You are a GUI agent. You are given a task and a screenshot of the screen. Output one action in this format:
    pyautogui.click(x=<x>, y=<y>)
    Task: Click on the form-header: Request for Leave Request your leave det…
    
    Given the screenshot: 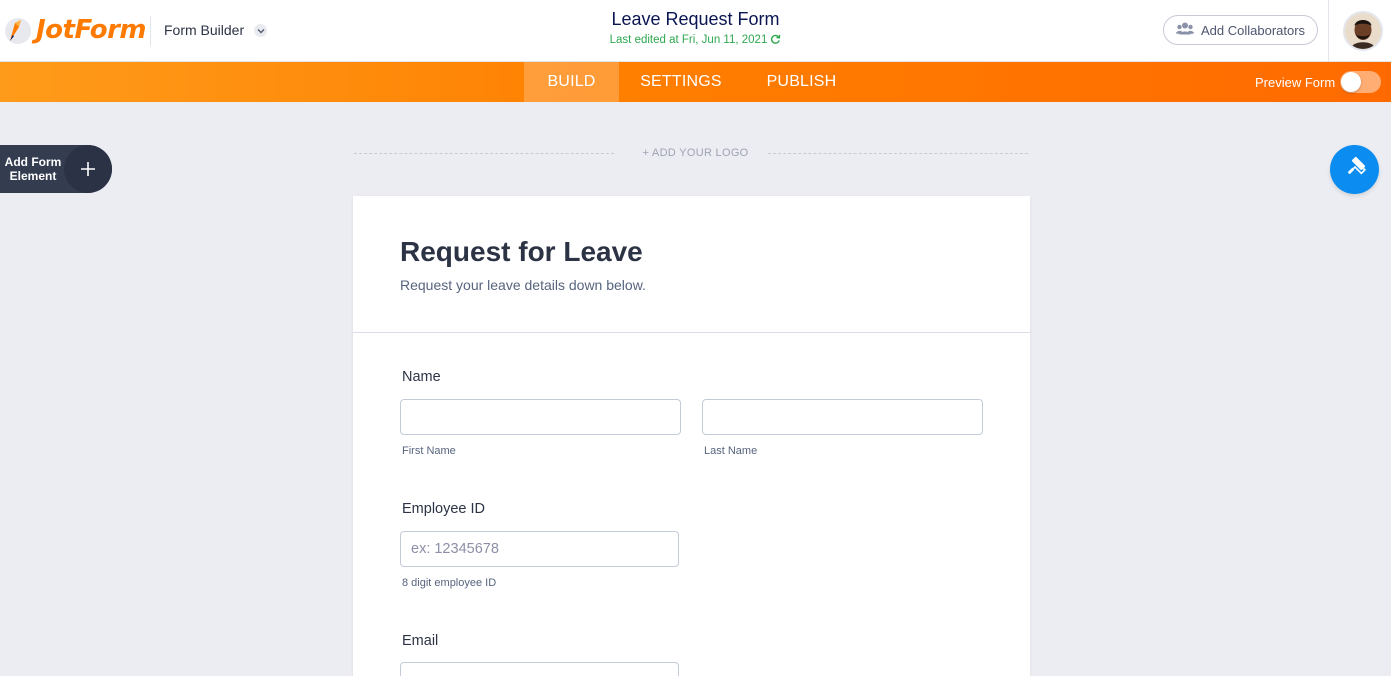 What is the action you would take?
    pyautogui.click(x=691, y=264)
    